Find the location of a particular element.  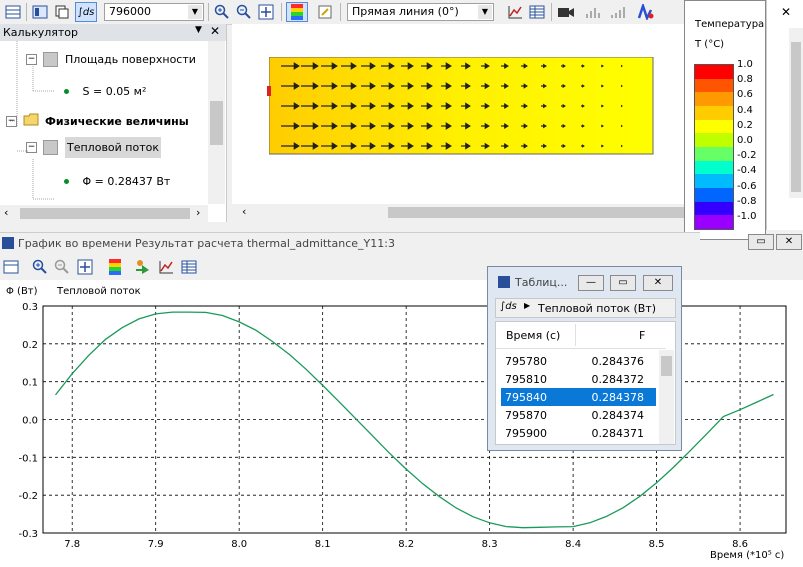

tree-item-label: Φ = 0.28437 Вт is located at coordinates (126, 181).